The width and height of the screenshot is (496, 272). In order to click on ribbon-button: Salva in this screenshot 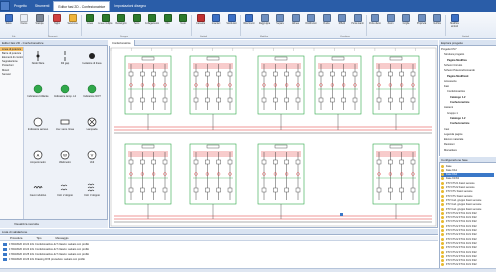, I will do `click(8, 25)`.